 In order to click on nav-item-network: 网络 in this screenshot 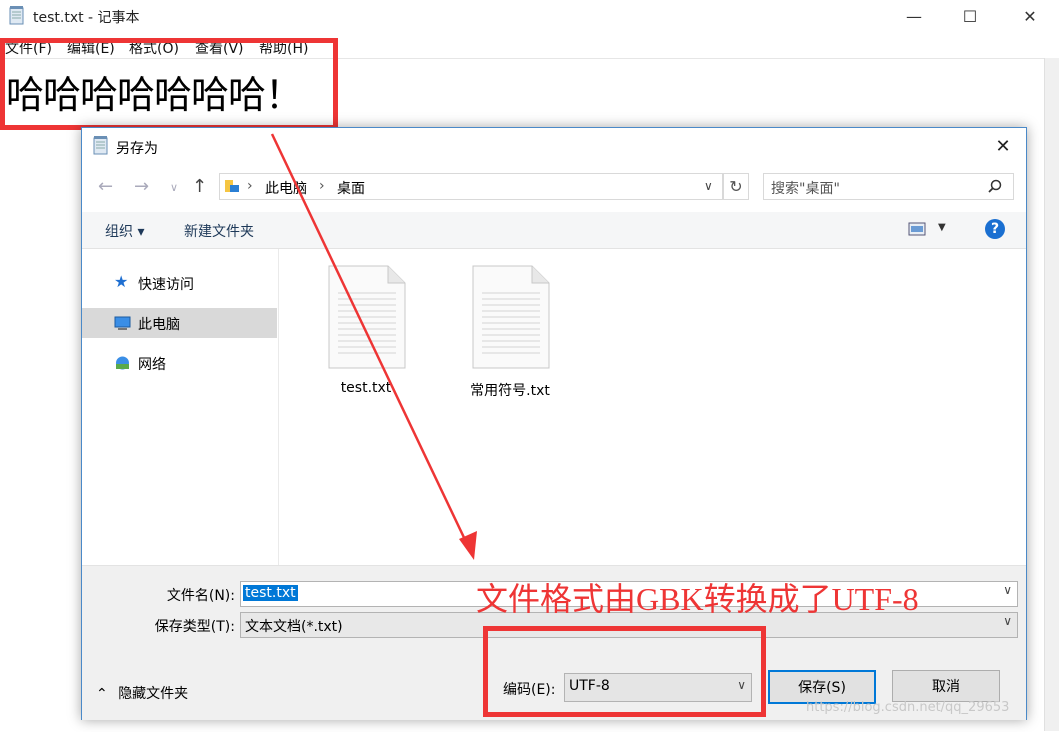, I will do `click(179, 363)`.